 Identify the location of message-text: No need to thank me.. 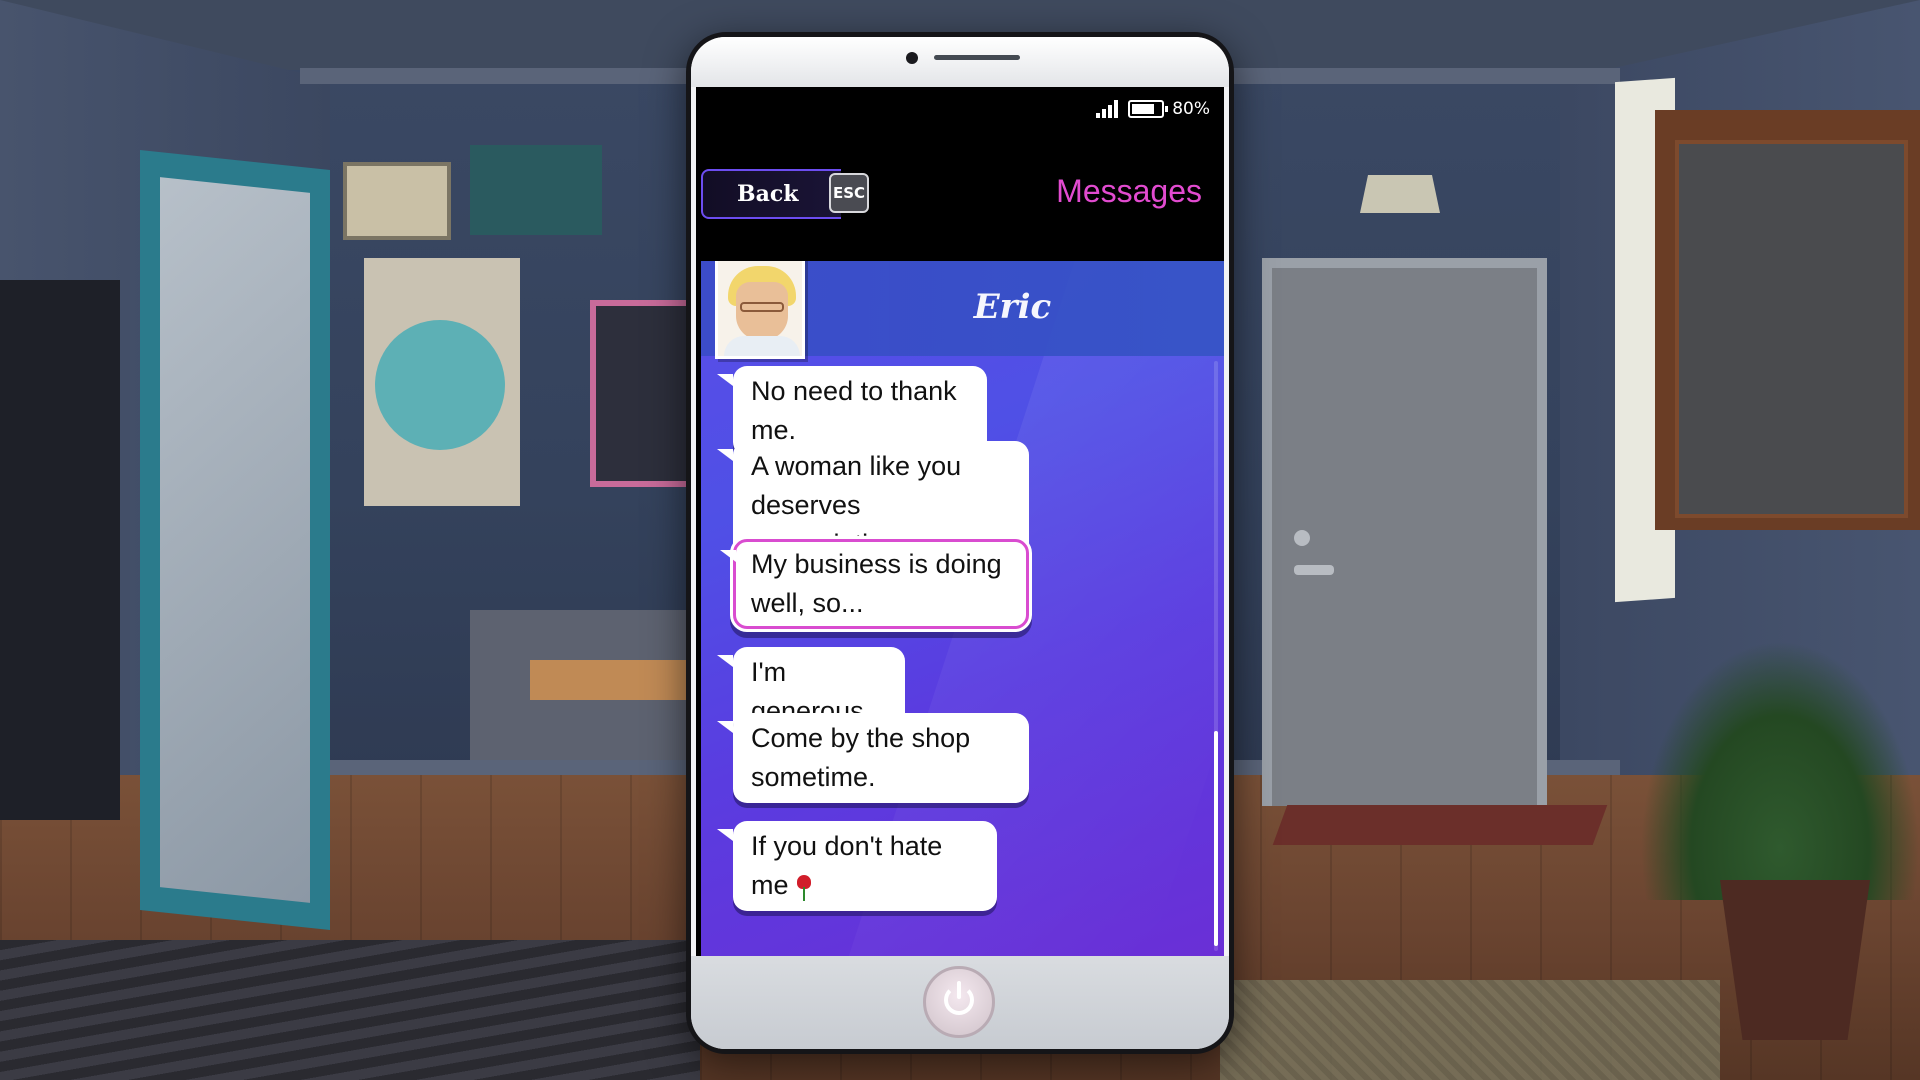
(854, 410).